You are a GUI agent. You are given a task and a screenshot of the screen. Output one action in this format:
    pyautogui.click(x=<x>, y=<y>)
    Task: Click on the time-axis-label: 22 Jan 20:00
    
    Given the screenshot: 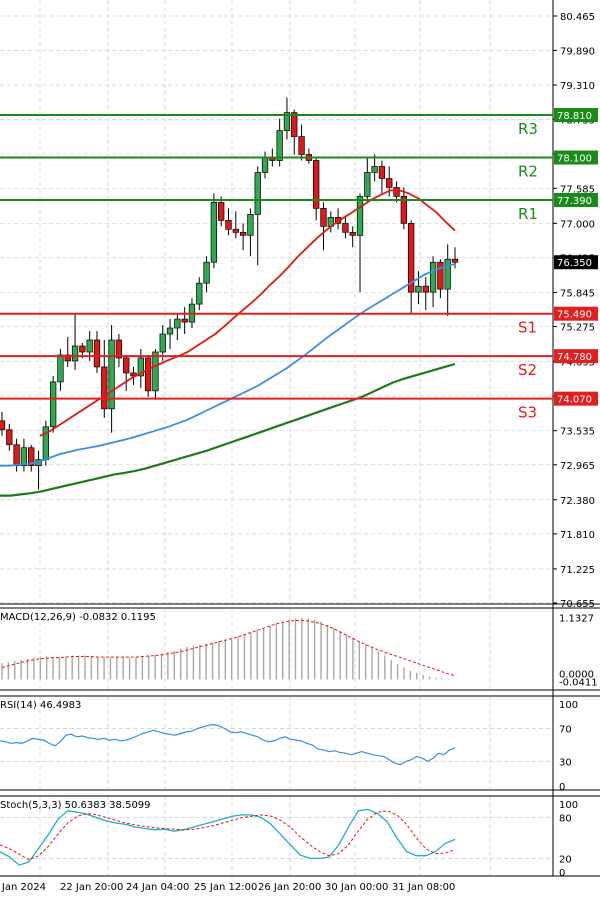 What is the action you would take?
    pyautogui.click(x=91, y=887)
    